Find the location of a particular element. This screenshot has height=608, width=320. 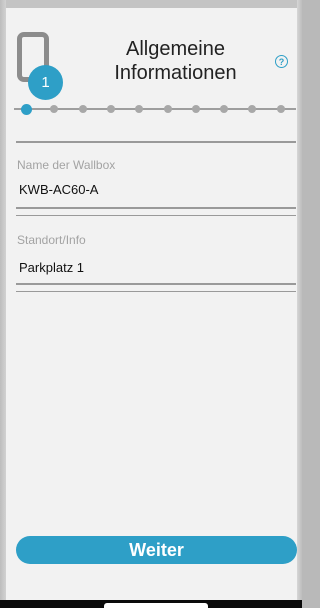

wallbox-name-input: KWB-AC60-A is located at coordinates (58, 189).